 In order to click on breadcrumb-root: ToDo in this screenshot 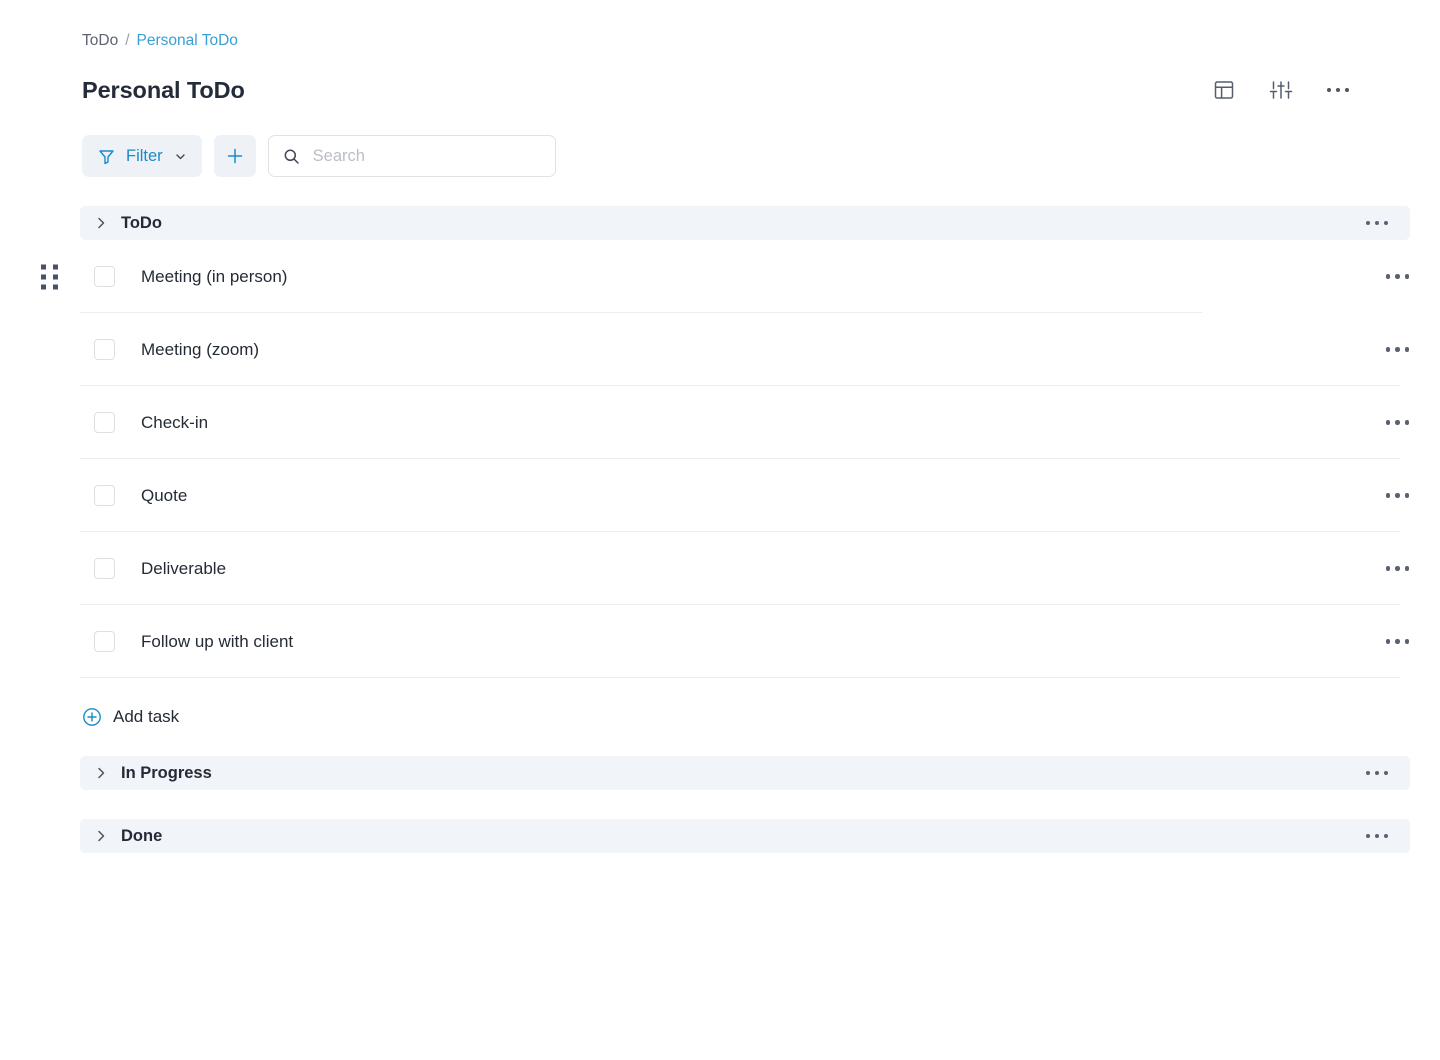, I will do `click(100, 41)`.